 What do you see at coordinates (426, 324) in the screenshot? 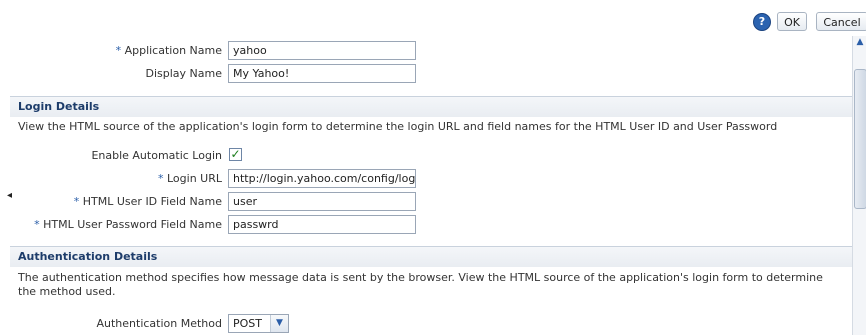
I see `authentication-method-row: Authentication Method POST ▼` at bounding box center [426, 324].